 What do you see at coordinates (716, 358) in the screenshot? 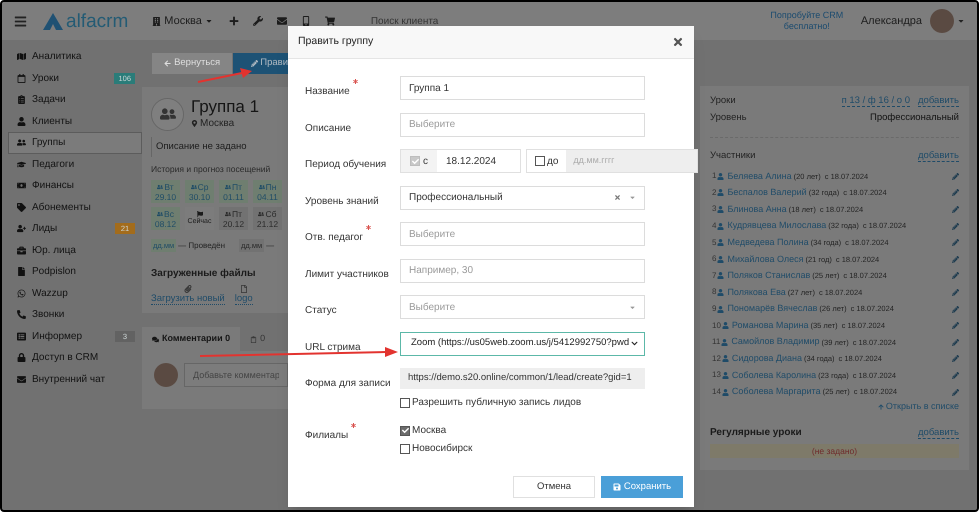
I see `row-number: 12` at bounding box center [716, 358].